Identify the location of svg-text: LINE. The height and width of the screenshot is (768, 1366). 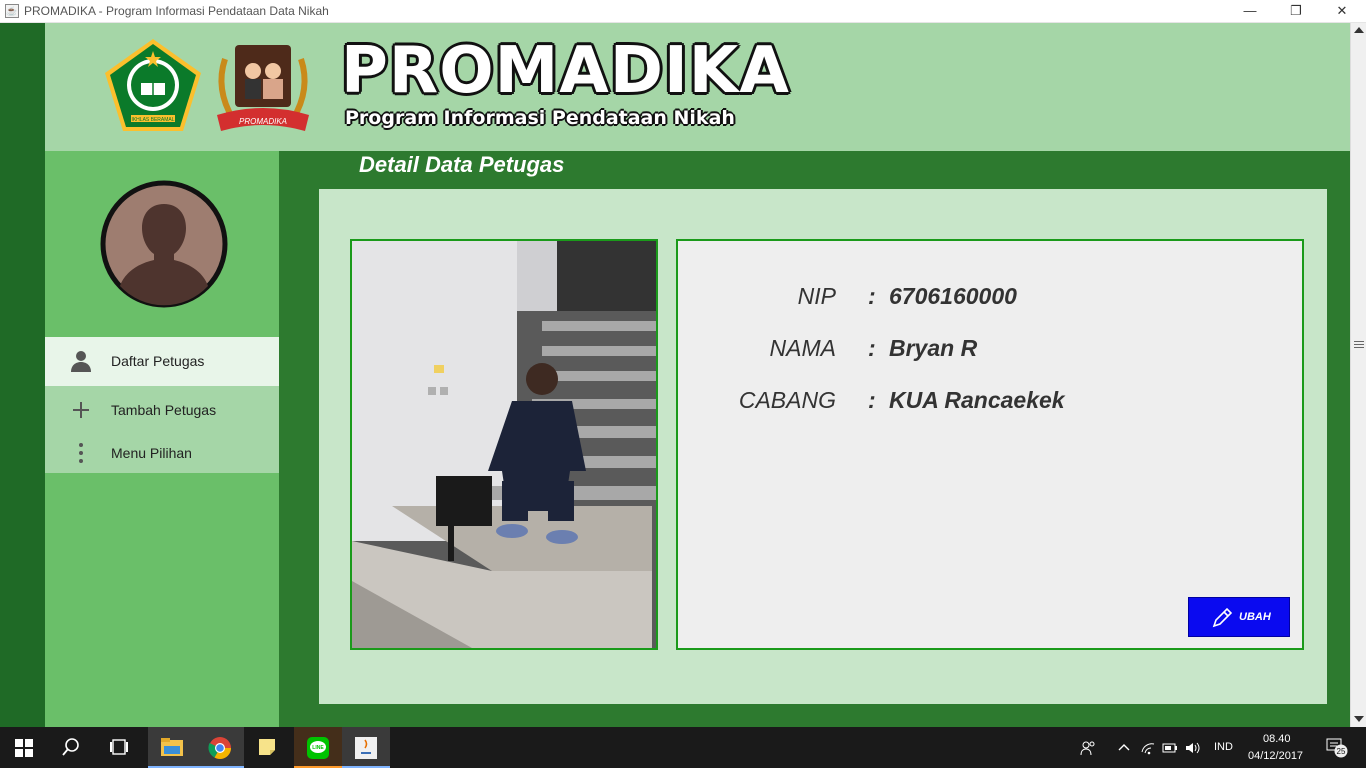
(318, 748).